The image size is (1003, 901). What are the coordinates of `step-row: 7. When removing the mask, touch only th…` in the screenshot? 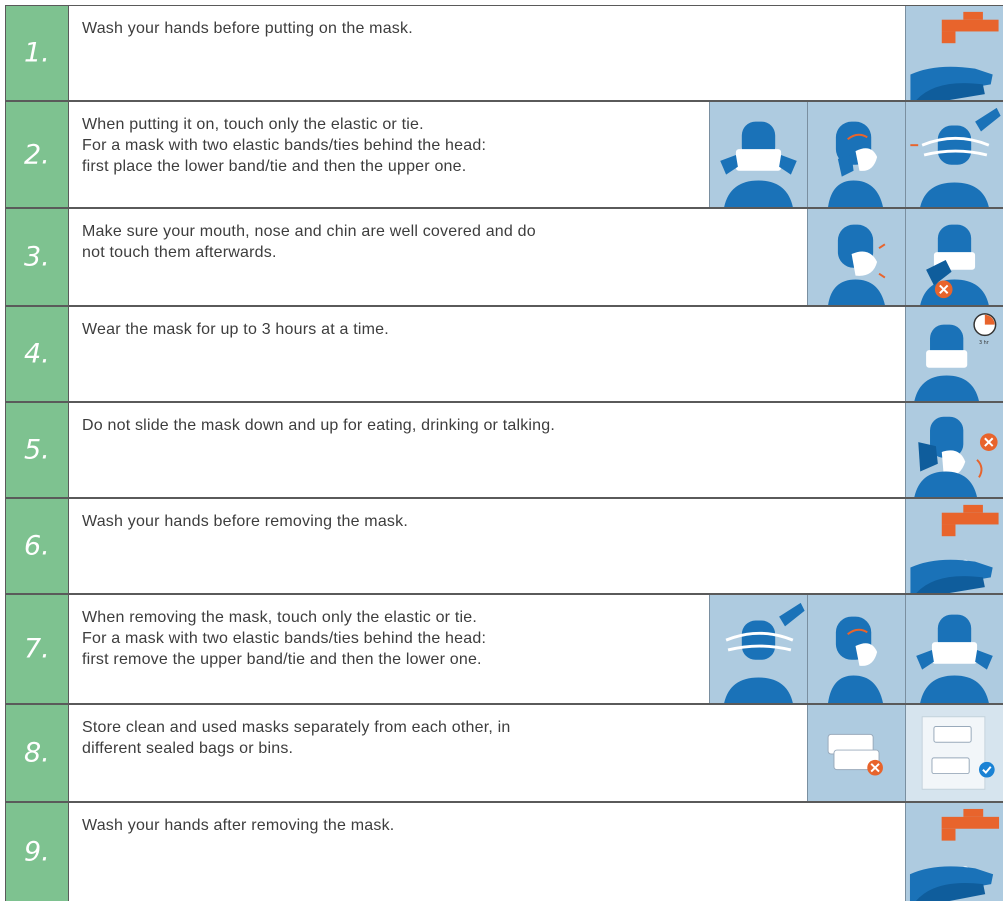 It's located at (501, 649).